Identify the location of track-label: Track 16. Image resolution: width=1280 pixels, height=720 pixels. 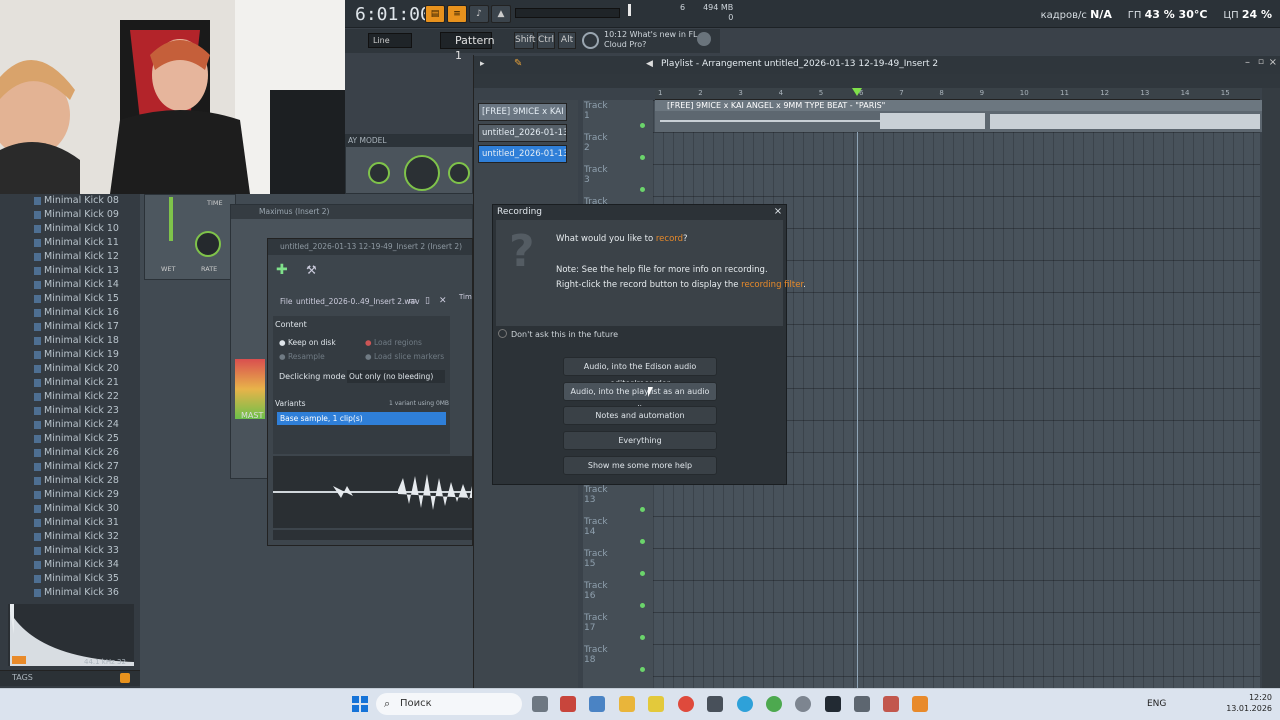
(596, 591).